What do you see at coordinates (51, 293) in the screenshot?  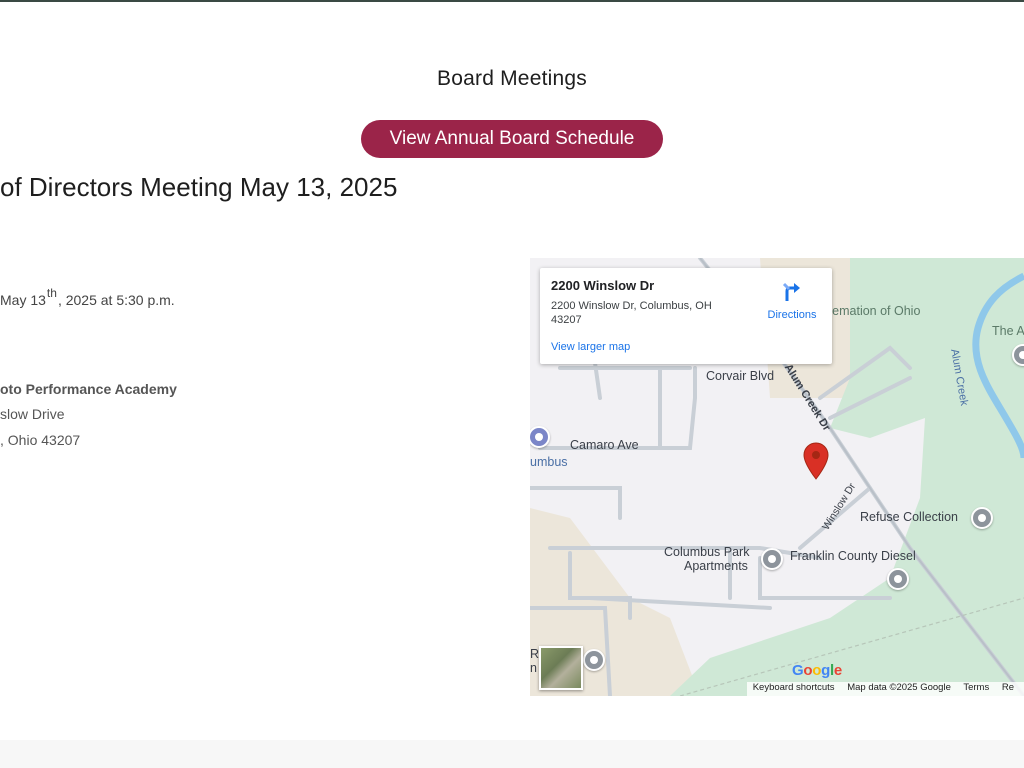 I see `date-ordinal: th` at bounding box center [51, 293].